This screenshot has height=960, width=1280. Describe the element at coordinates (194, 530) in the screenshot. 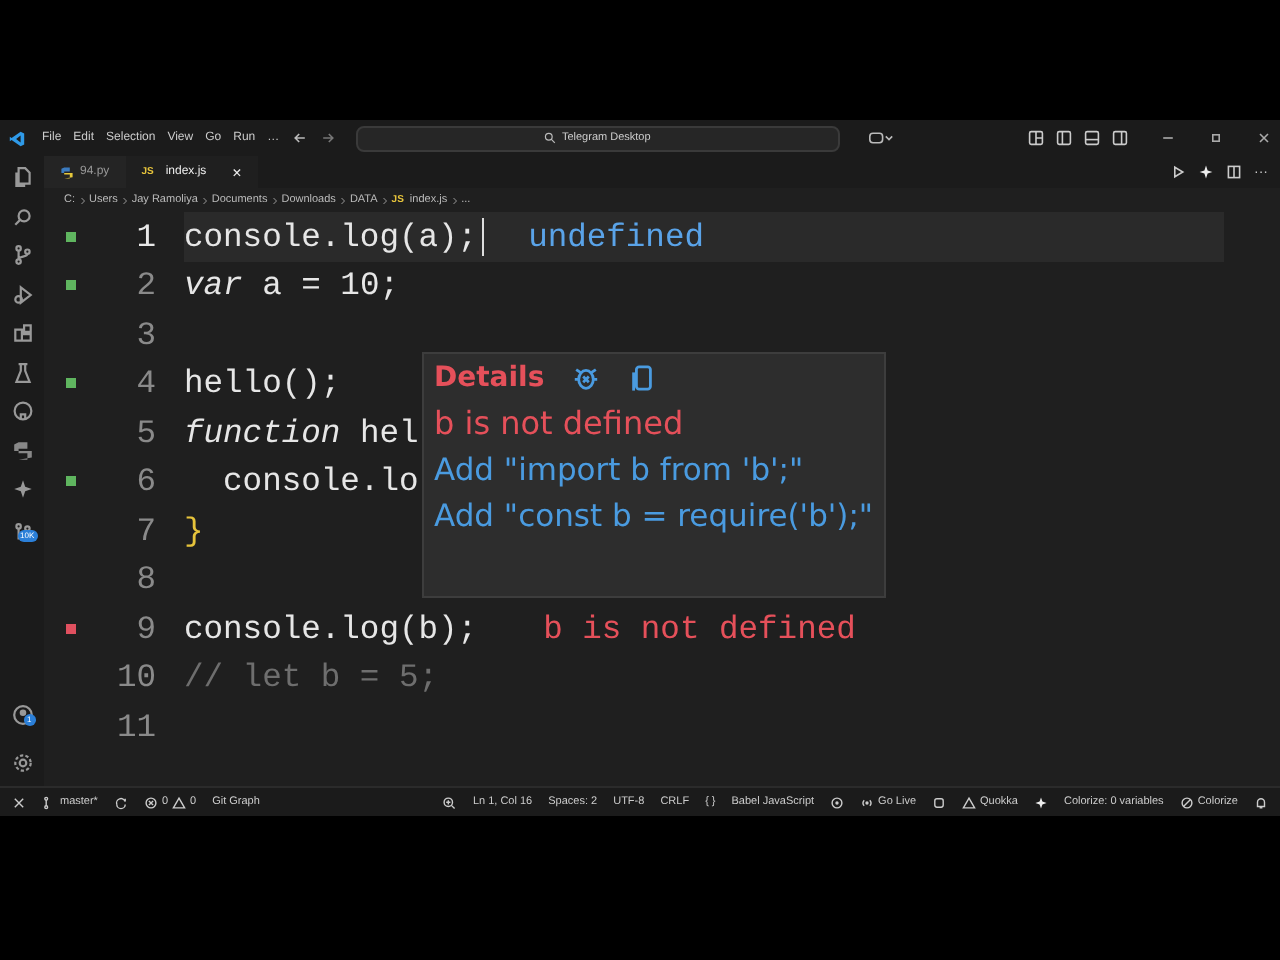

I see `code-line: }` at that location.